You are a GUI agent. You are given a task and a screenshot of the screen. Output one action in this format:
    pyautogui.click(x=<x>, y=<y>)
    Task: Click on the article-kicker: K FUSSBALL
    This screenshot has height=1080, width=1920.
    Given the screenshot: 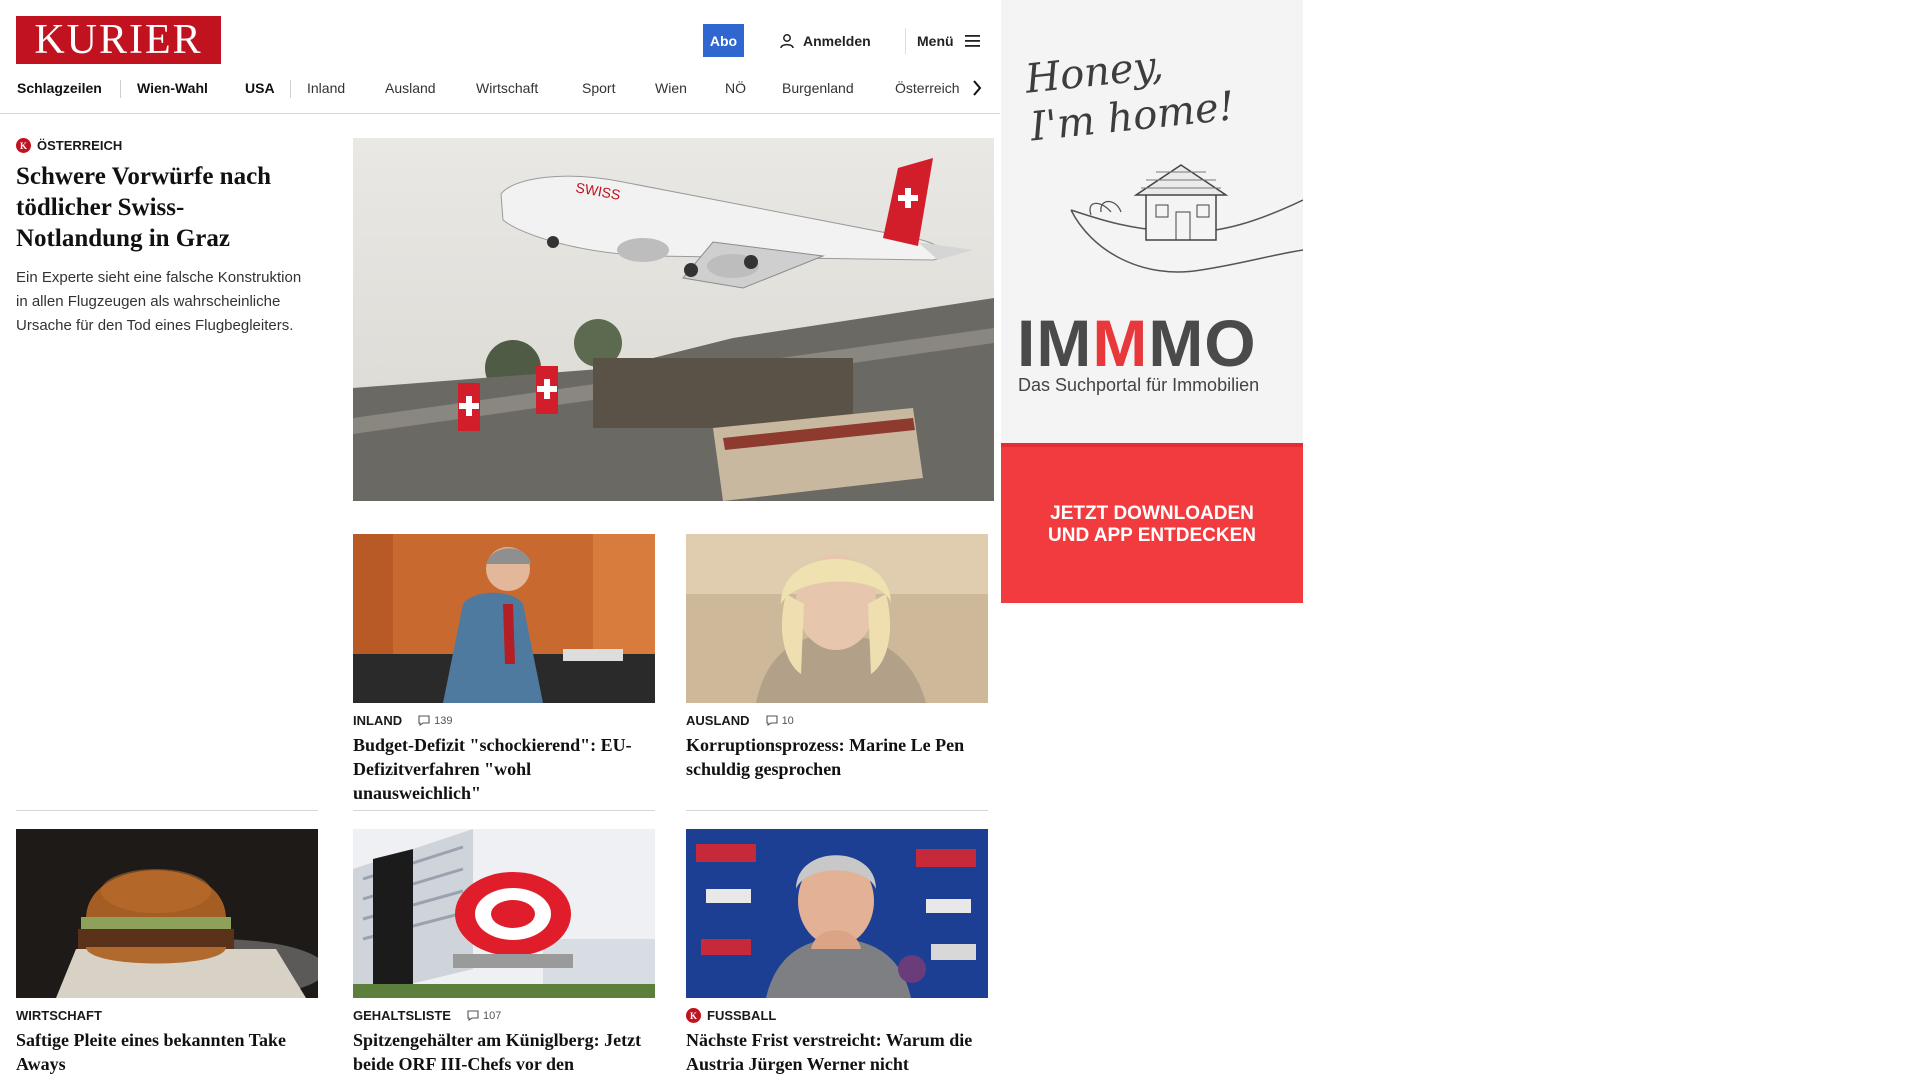 What is the action you would take?
    pyautogui.click(x=837, y=1015)
    